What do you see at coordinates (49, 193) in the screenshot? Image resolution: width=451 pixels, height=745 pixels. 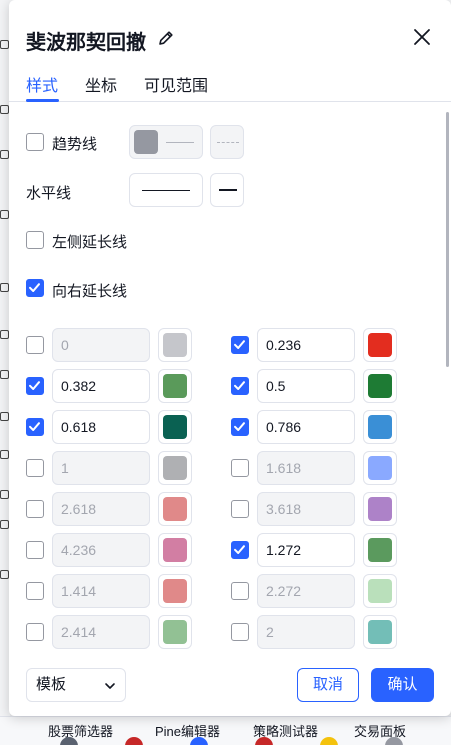 I see `horizontal-line-label: 水平线` at bounding box center [49, 193].